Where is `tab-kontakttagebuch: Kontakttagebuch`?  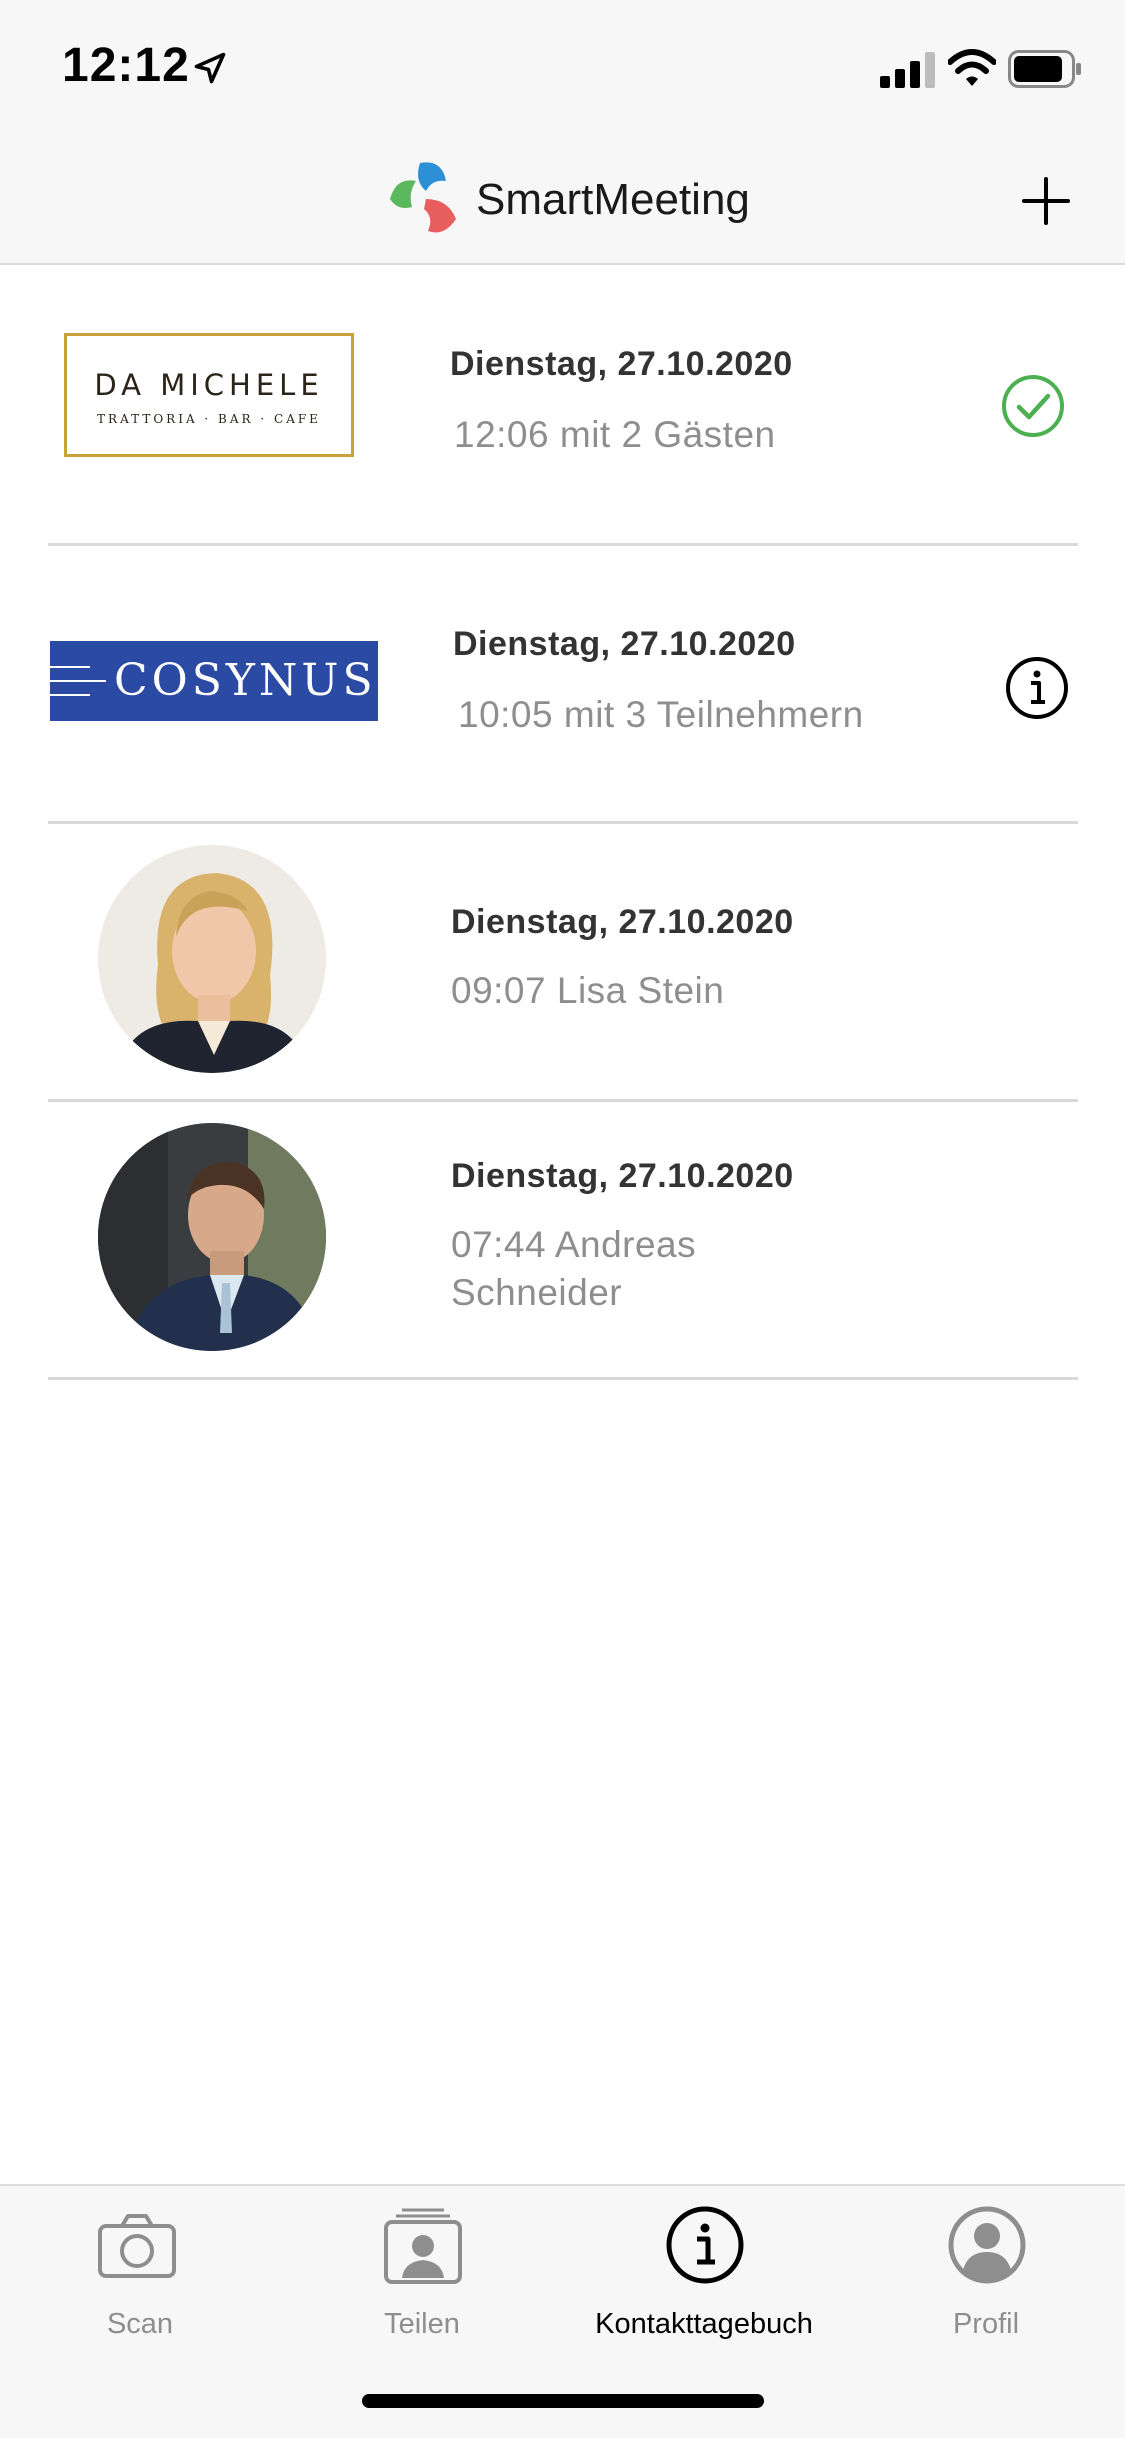 tab-kontakttagebuch: Kontakttagebuch is located at coordinates (704, 2272).